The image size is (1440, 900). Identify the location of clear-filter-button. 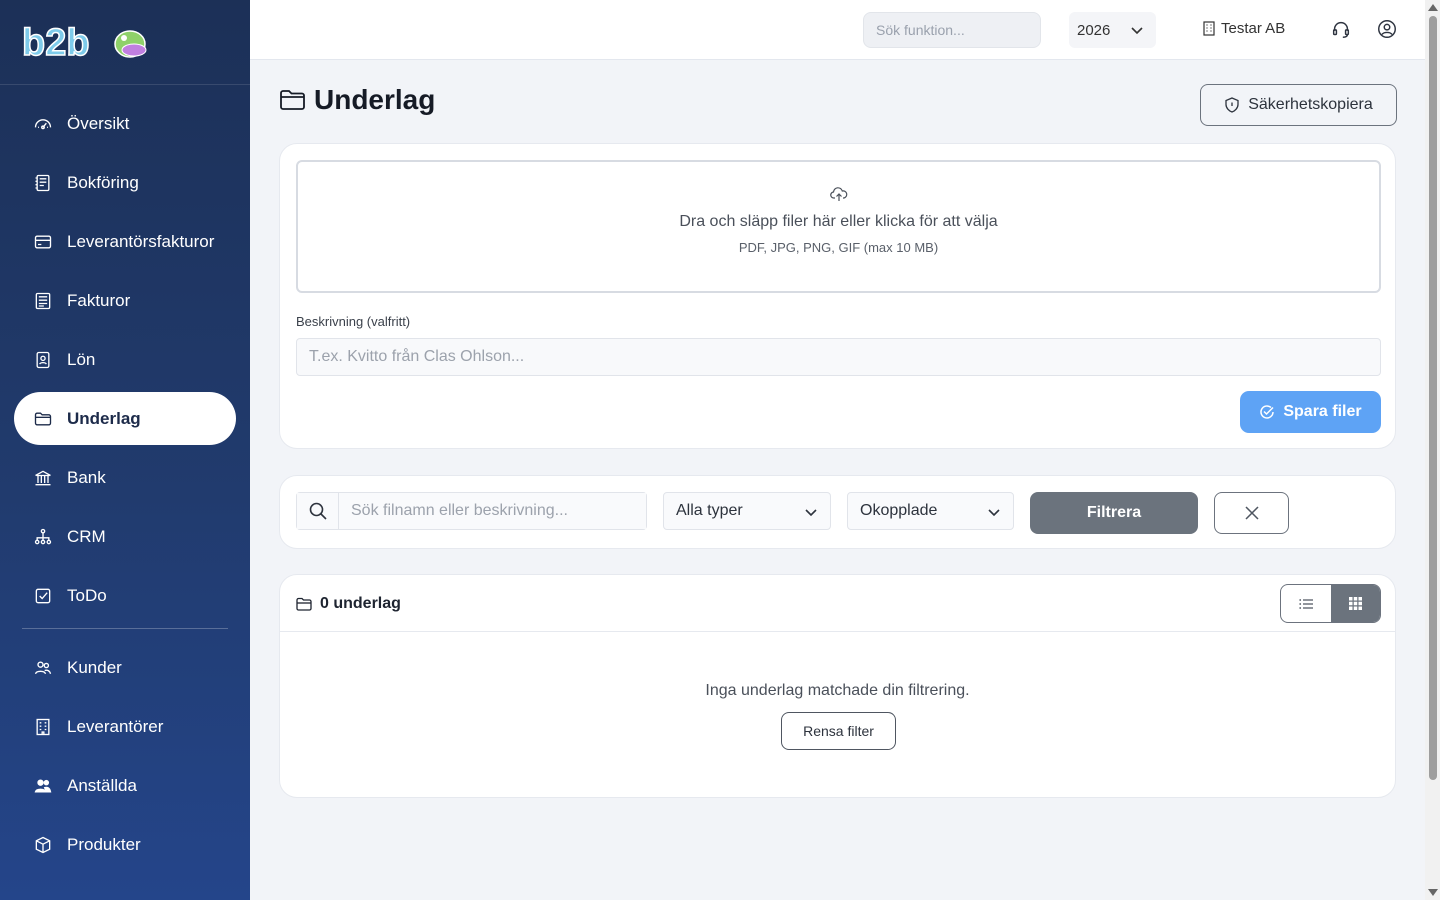
(1251, 513).